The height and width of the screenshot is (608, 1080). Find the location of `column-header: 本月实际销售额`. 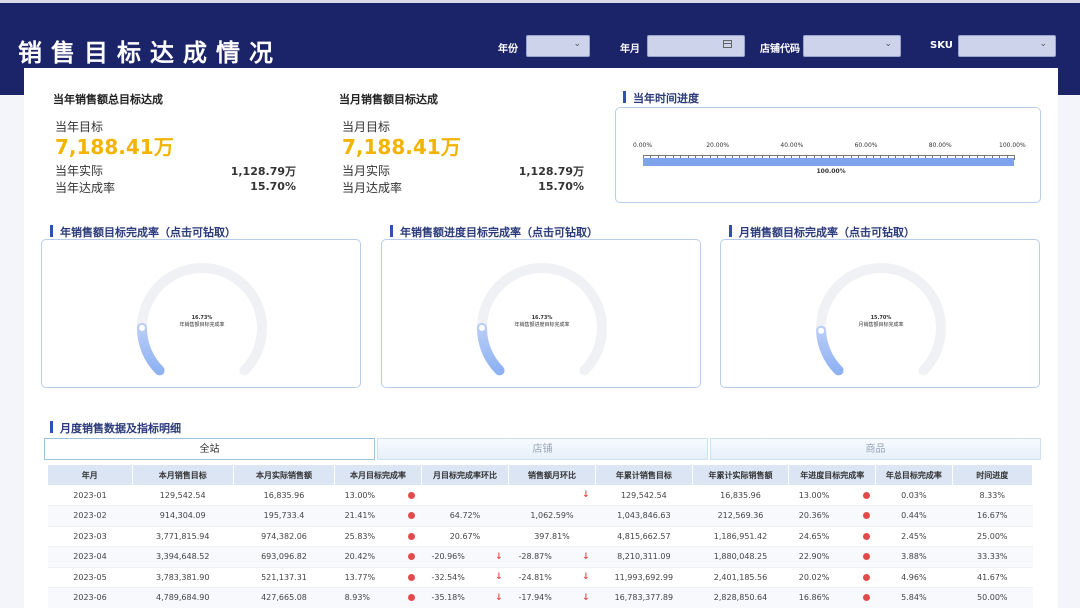

column-header: 本月实际销售额 is located at coordinates (284, 475).